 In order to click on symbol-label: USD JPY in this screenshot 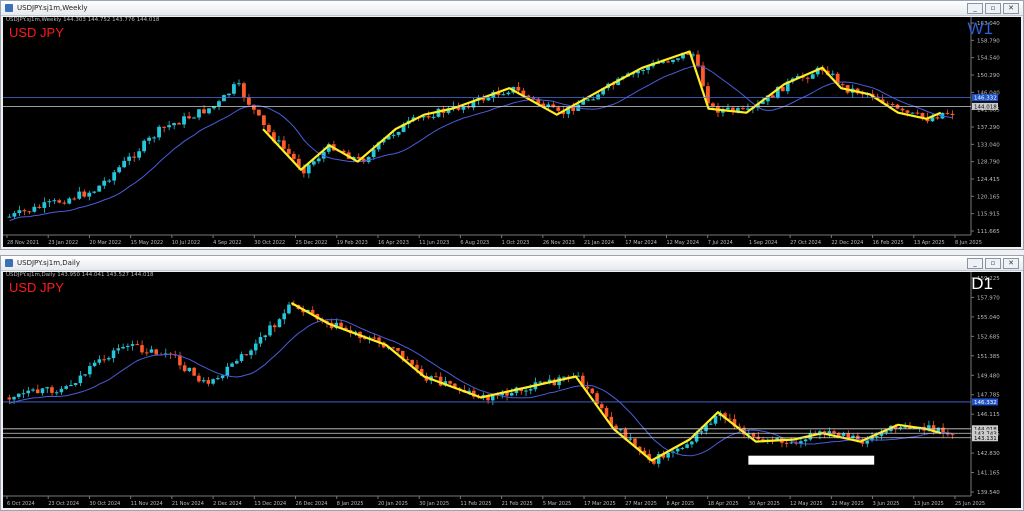, I will do `click(36, 287)`.